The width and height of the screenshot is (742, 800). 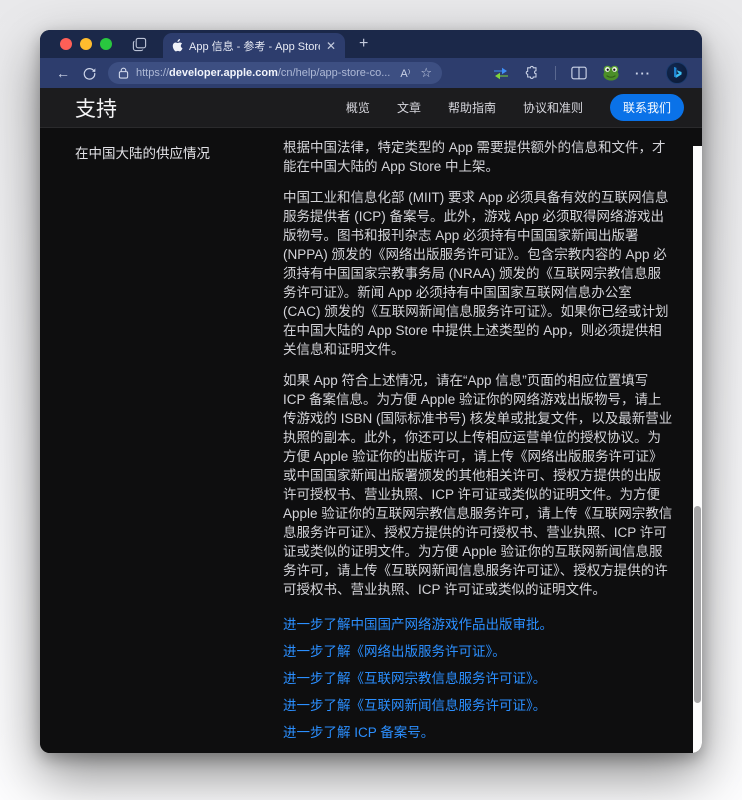 What do you see at coordinates (409, 107) in the screenshot?
I see `nav-item-articles: 文章` at bounding box center [409, 107].